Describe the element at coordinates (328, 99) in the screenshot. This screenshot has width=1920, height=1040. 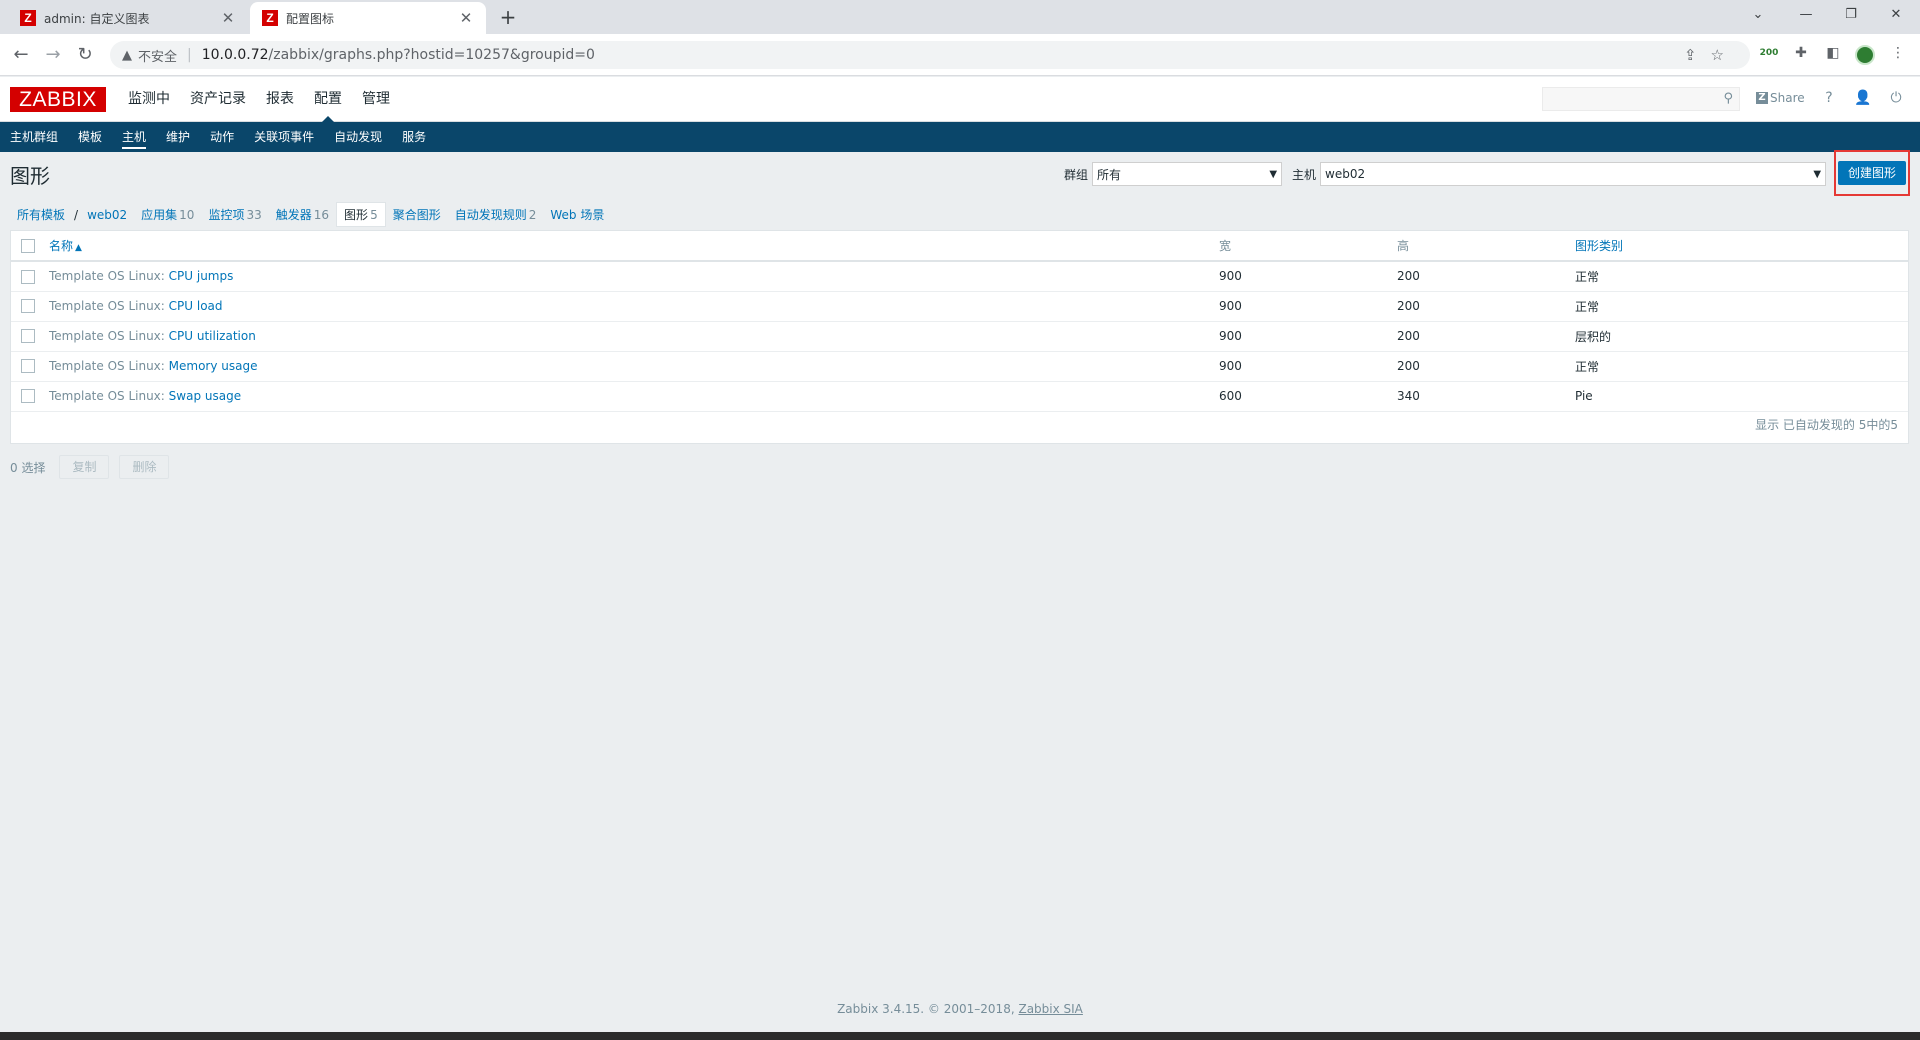
I see `top-menu-configuration: 配置` at that location.